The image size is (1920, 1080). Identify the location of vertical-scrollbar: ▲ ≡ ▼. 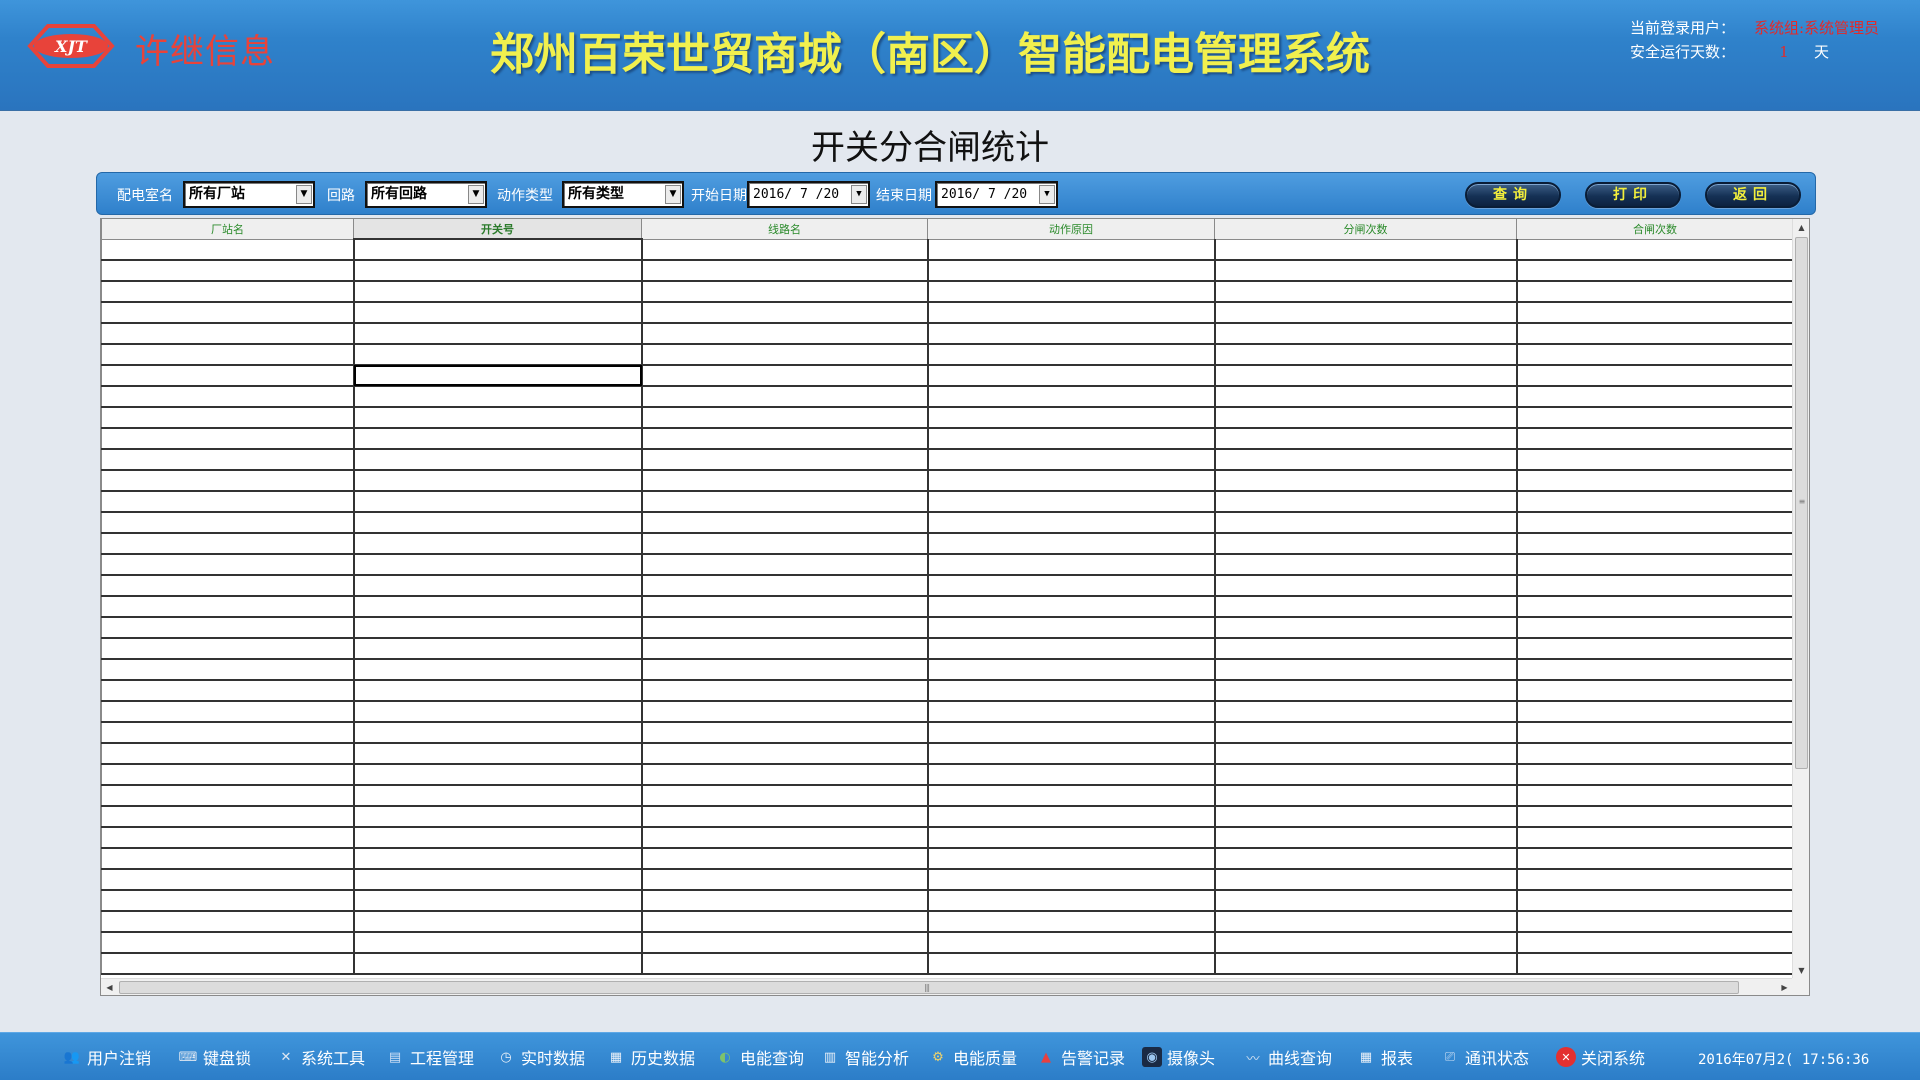
(1800, 599).